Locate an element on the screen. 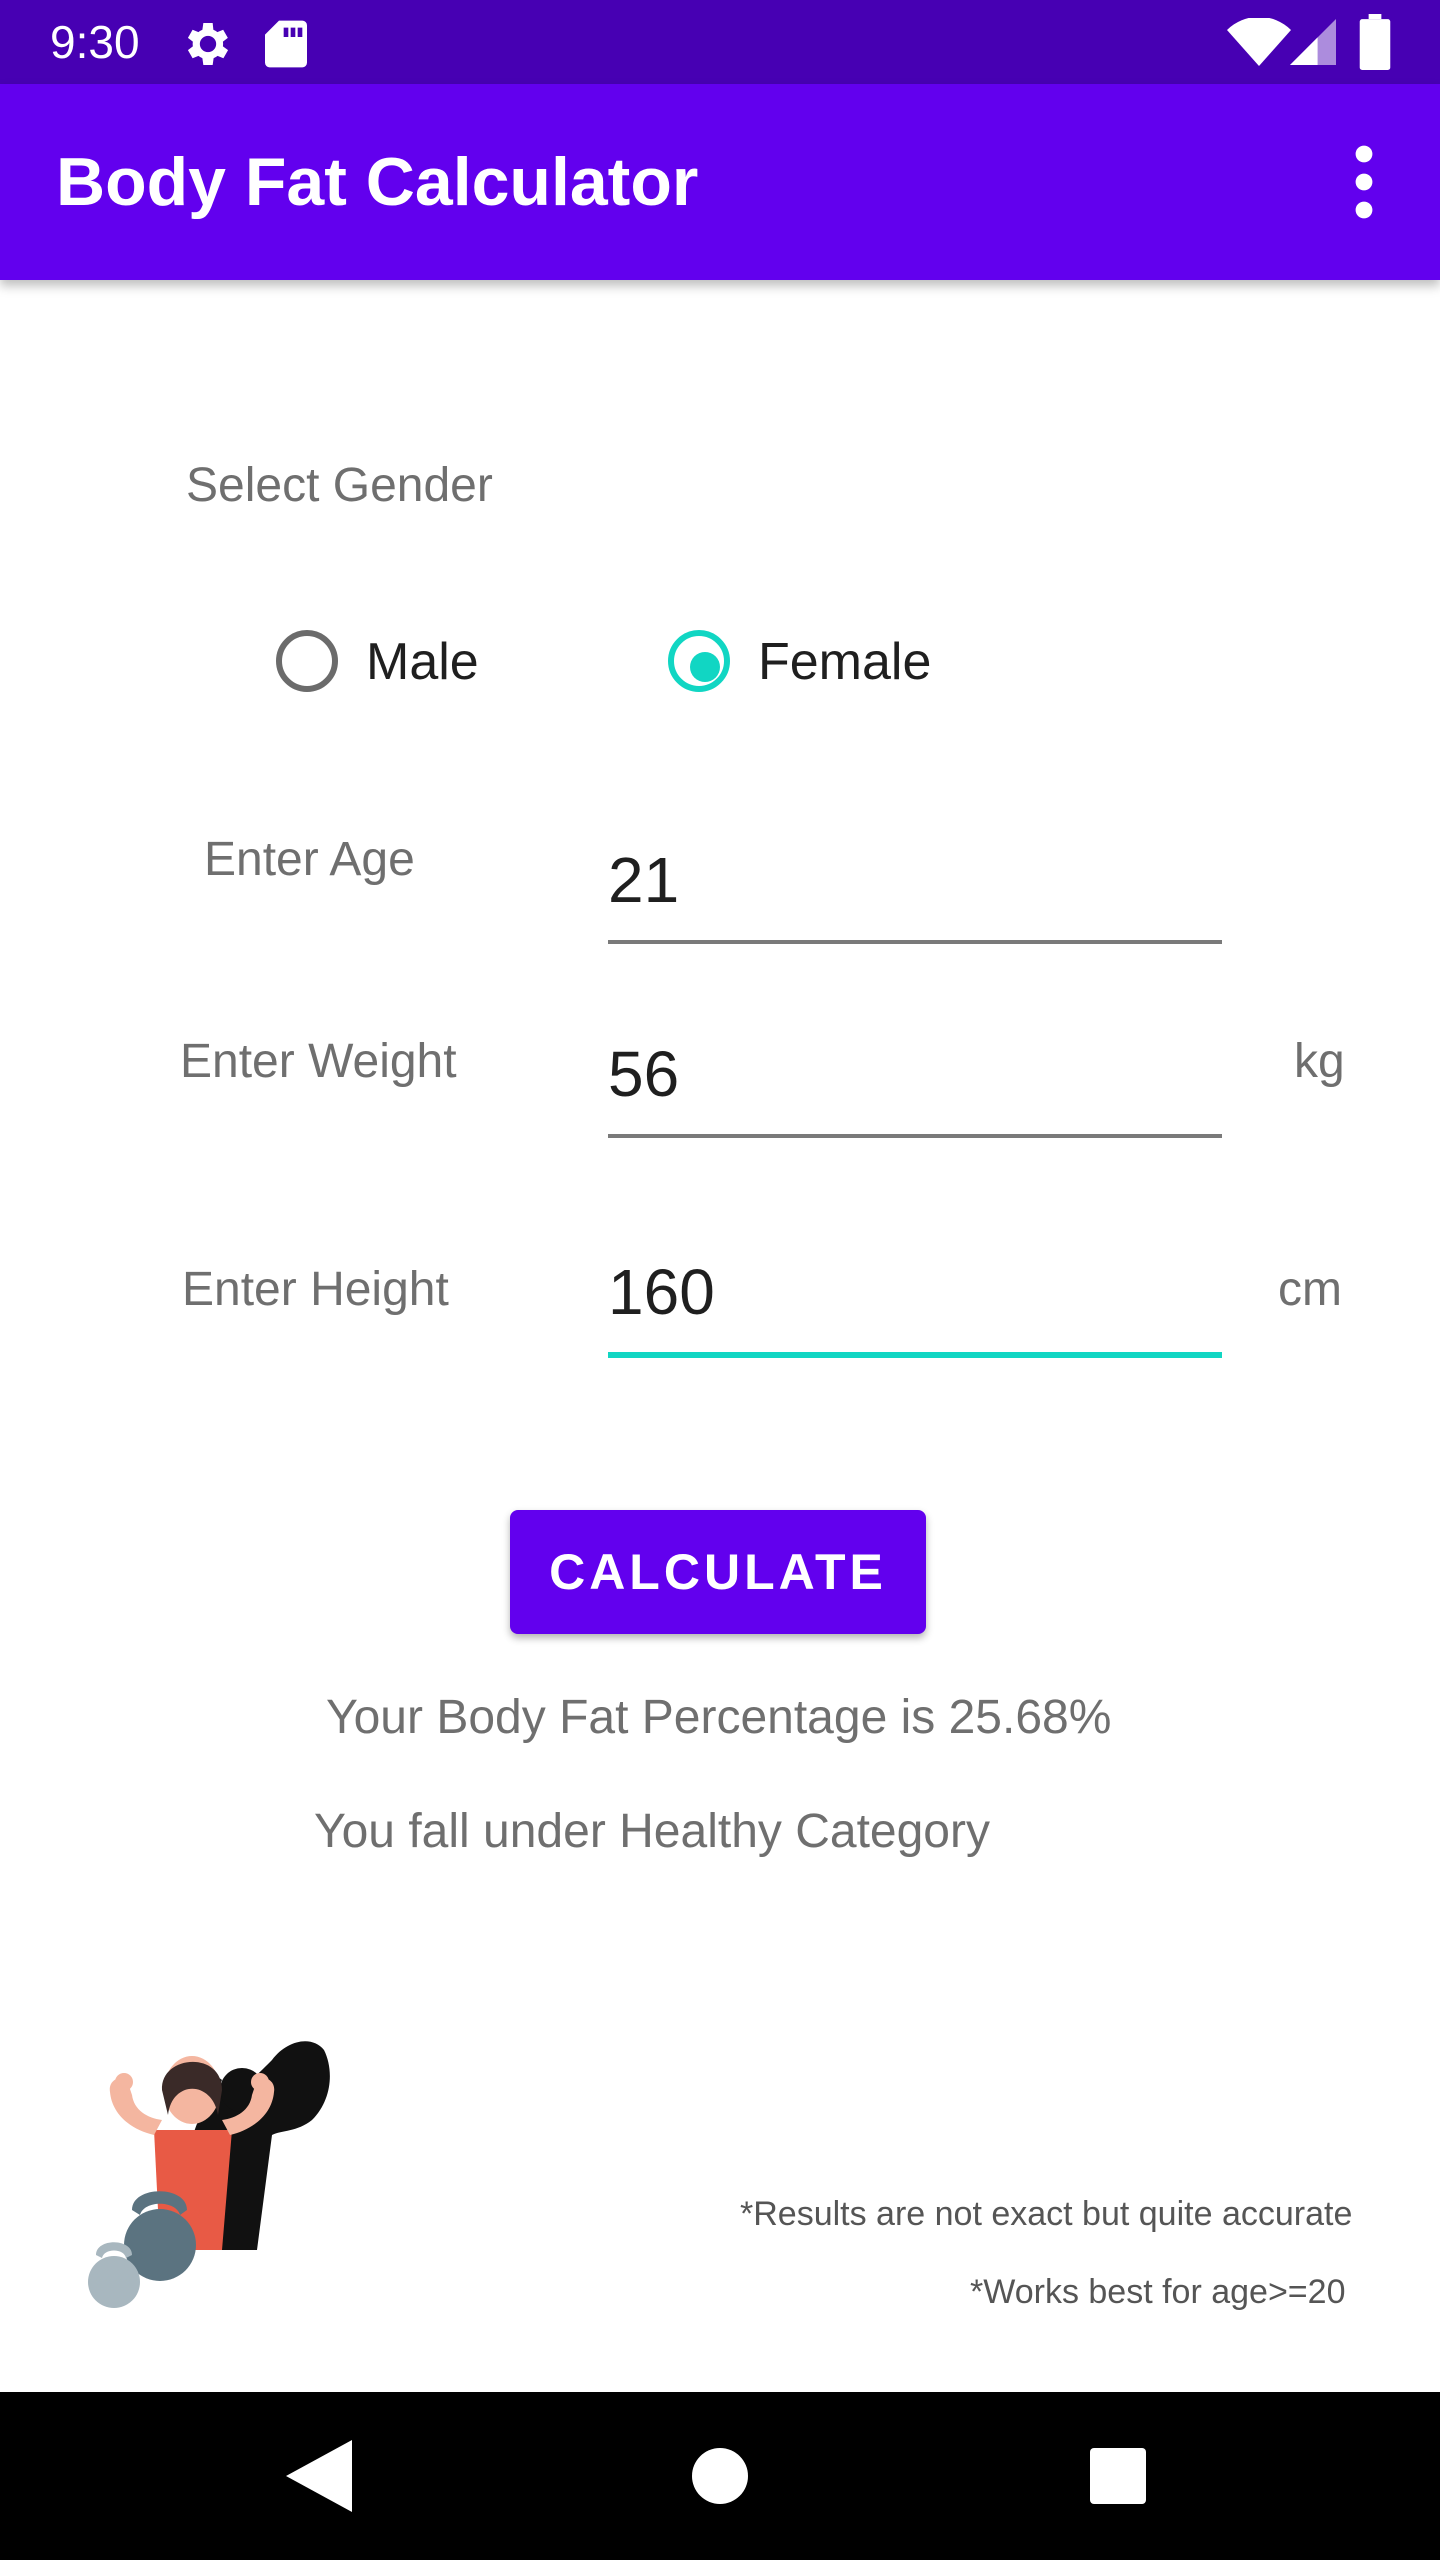 Image resolution: width=1440 pixels, height=2560 pixels. height-label: Enter Height is located at coordinates (315, 1289).